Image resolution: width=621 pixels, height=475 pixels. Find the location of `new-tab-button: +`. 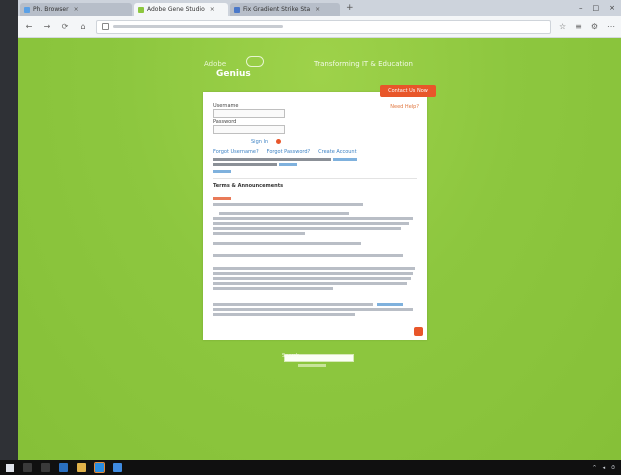

new-tab-button: + is located at coordinates (350, 8).